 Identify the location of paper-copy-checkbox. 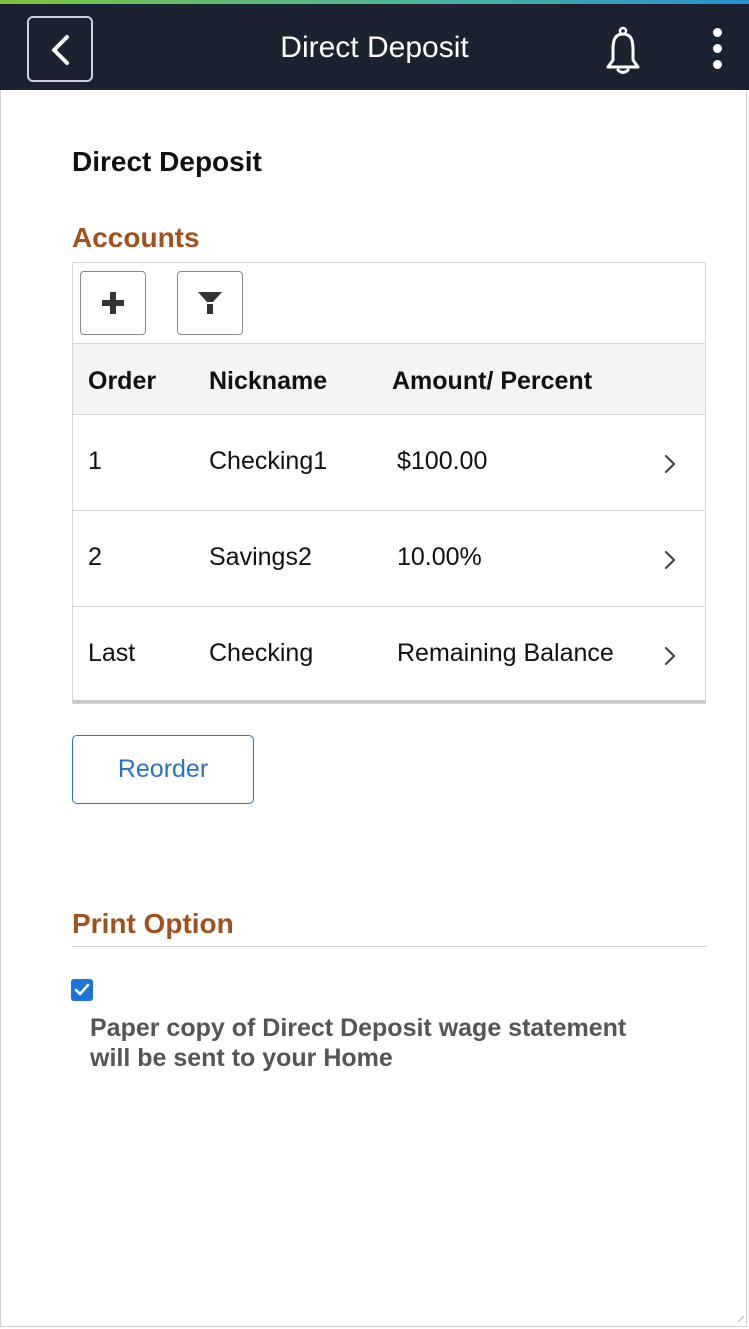
(82, 990).